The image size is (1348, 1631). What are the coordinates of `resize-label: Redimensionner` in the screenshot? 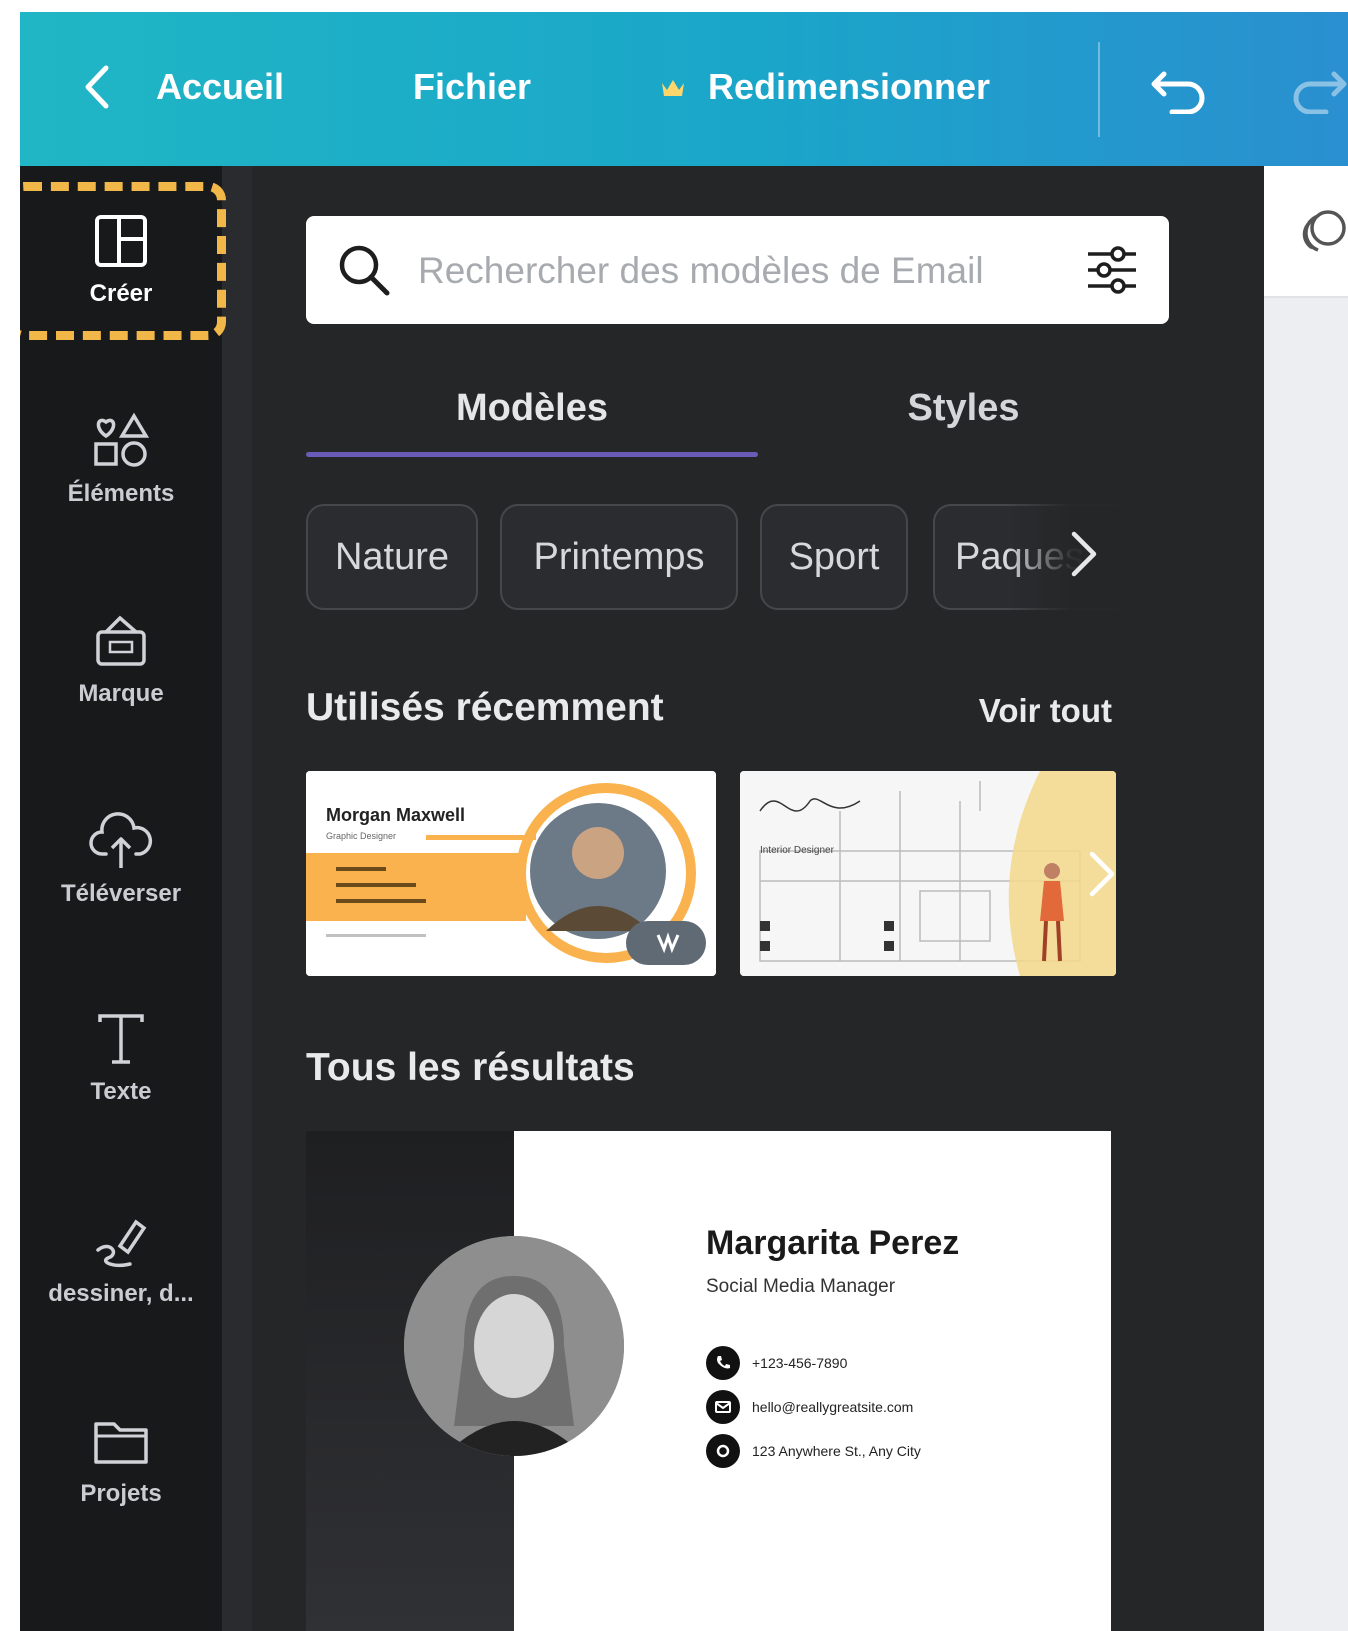 It's located at (849, 86).